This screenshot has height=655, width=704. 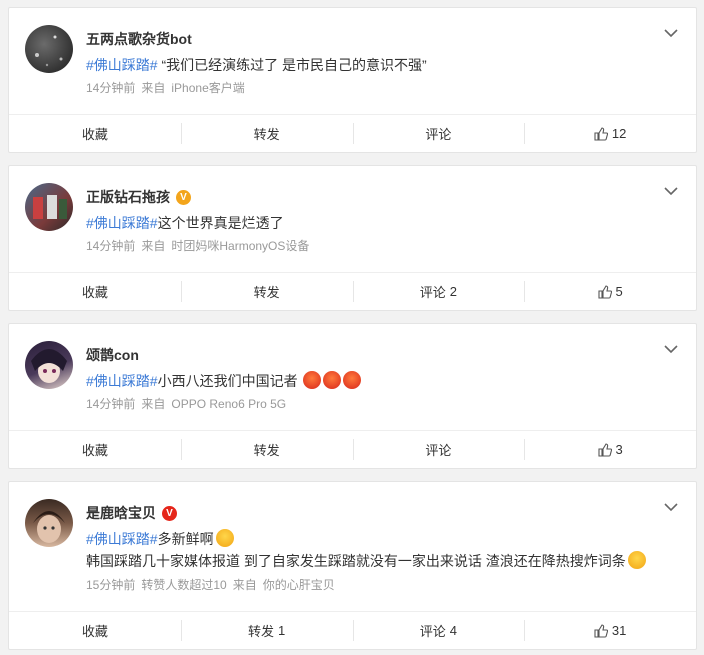 I want to click on action-bar: 收藏 转发 1 评论 4 31, so click(x=352, y=630).